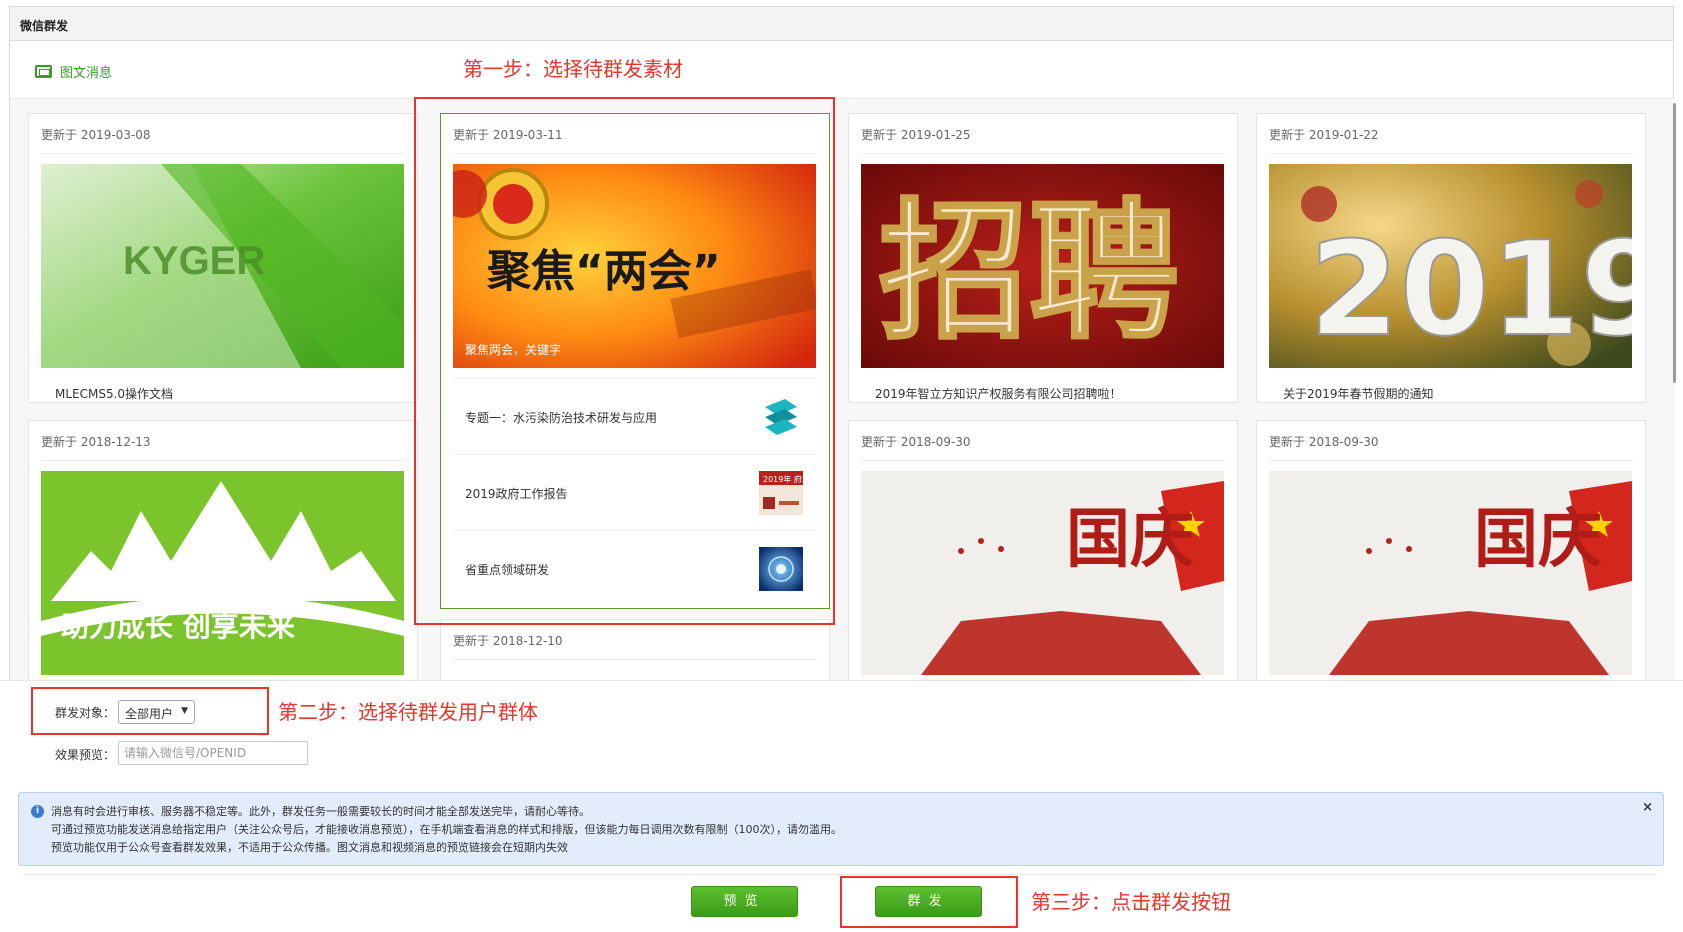 This screenshot has width=1683, height=932. I want to click on news-icon, so click(43, 71).